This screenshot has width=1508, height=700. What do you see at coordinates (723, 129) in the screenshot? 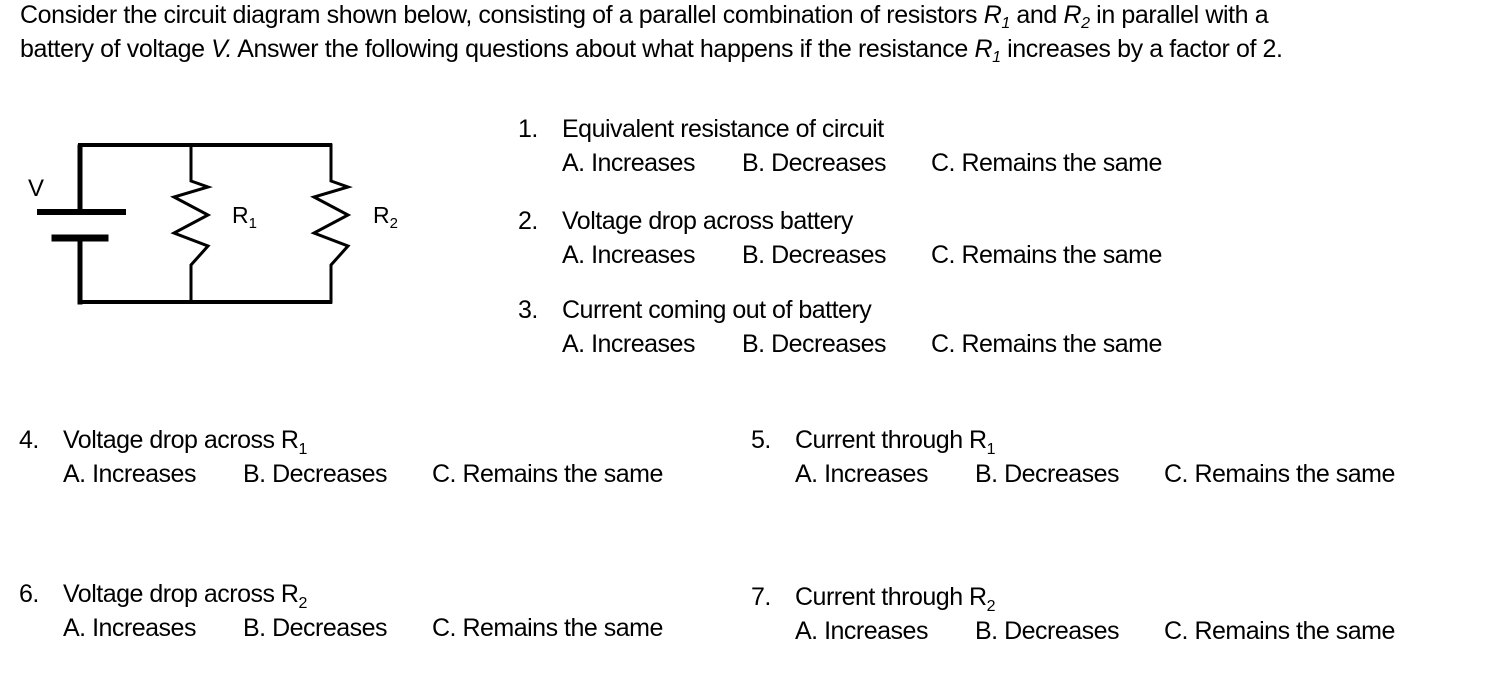
I see `question-title: Equivalent resistance of circuit` at bounding box center [723, 129].